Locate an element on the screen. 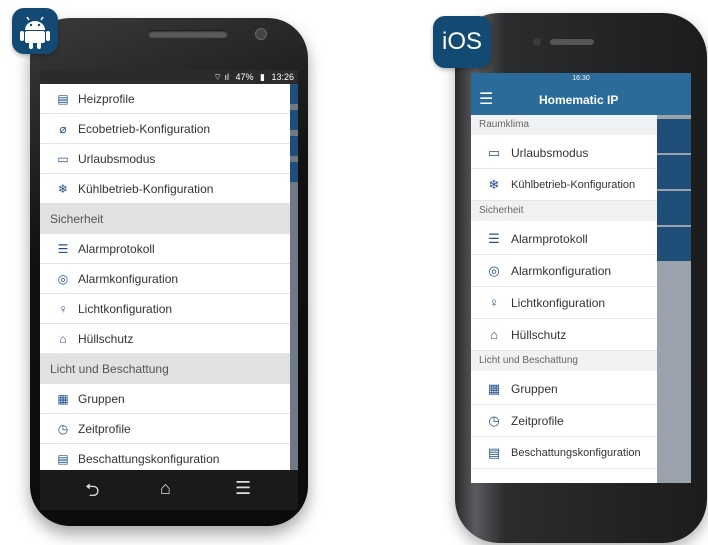 Image resolution: width=708 pixels, height=545 pixels. wifi-icon: ⌔ ıl is located at coordinates (221, 77).